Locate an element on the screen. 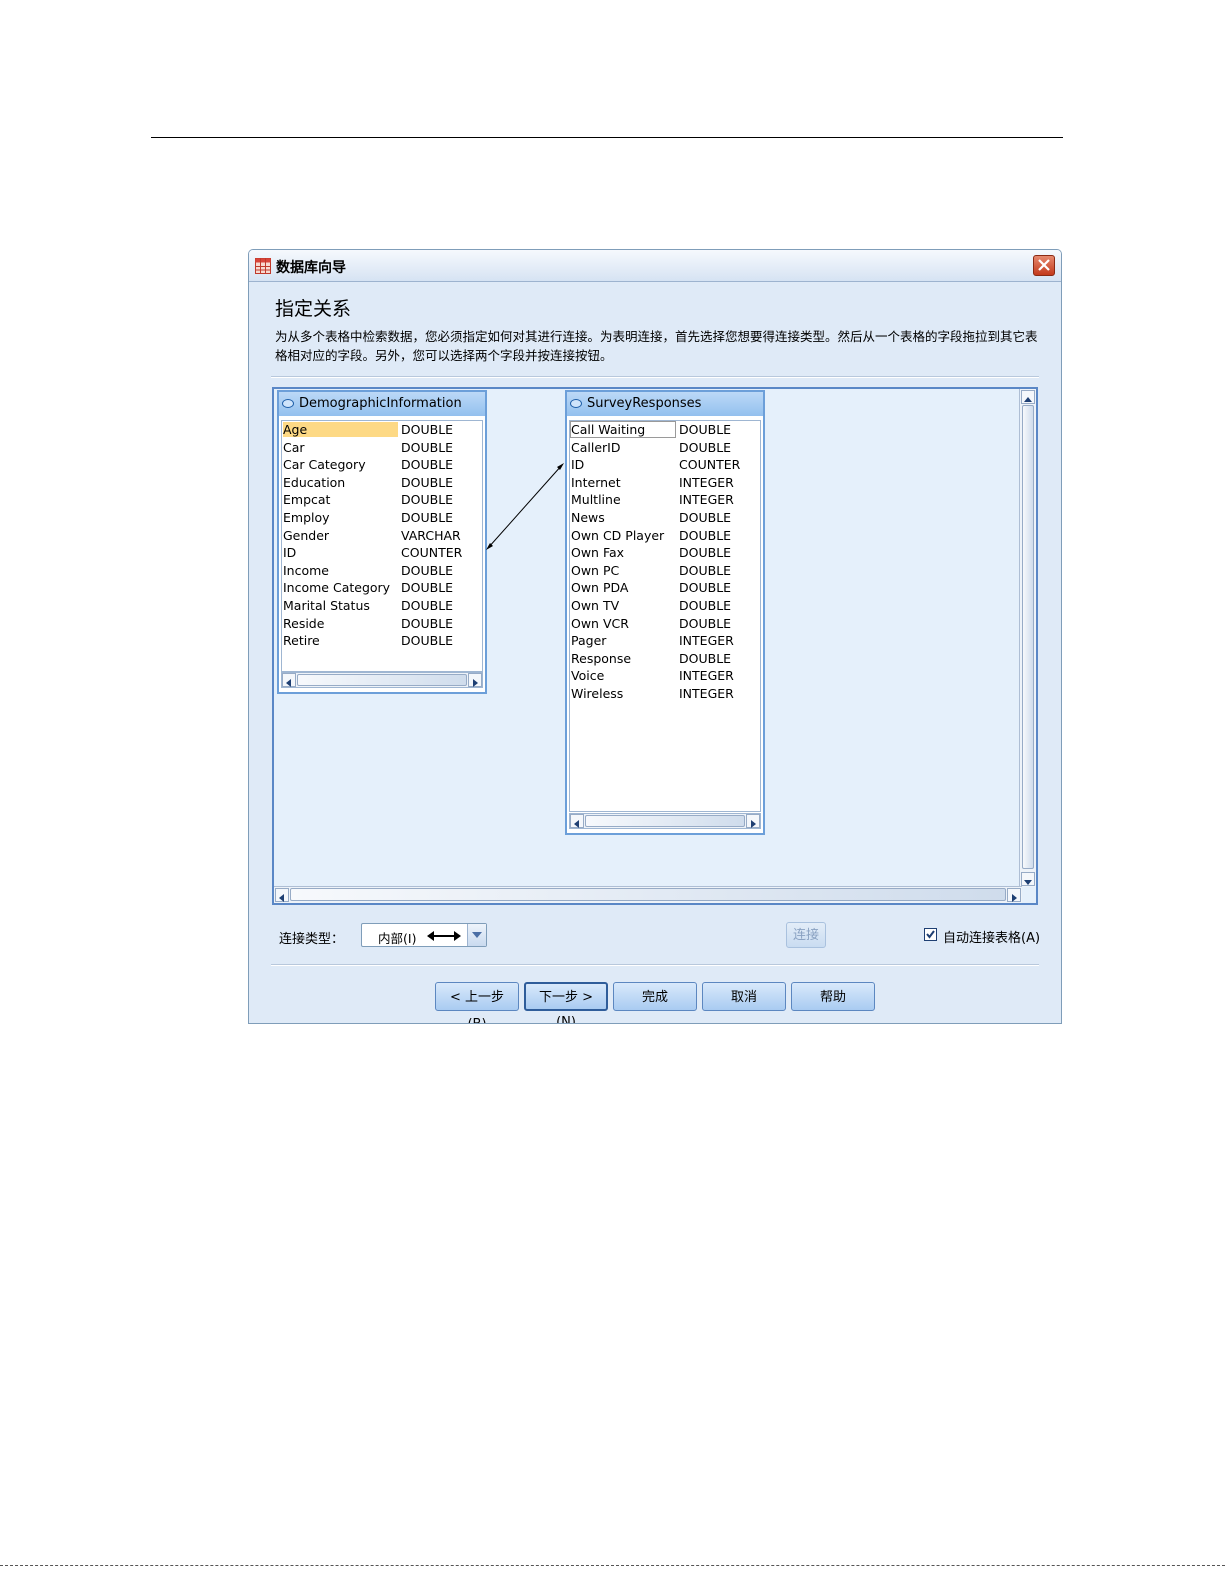 The height and width of the screenshot is (1585, 1225). close-button is located at coordinates (1044, 265).